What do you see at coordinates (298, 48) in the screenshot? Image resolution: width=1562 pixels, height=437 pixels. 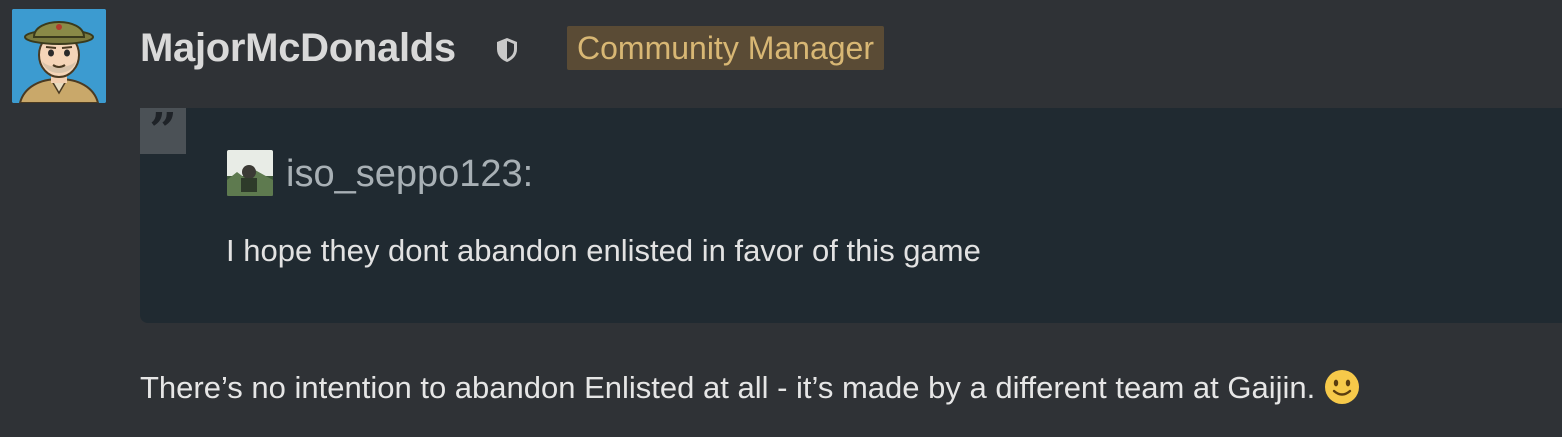 I see `username: MajorMcDonalds` at bounding box center [298, 48].